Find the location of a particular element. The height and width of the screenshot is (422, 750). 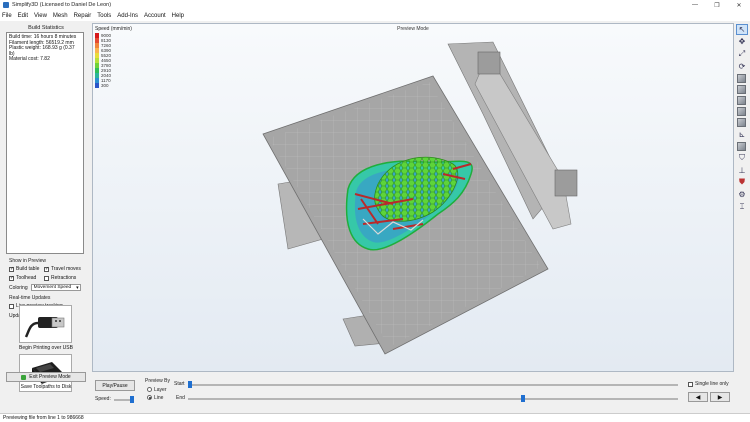

select-tool-icon: ↖ is located at coordinates (742, 29).